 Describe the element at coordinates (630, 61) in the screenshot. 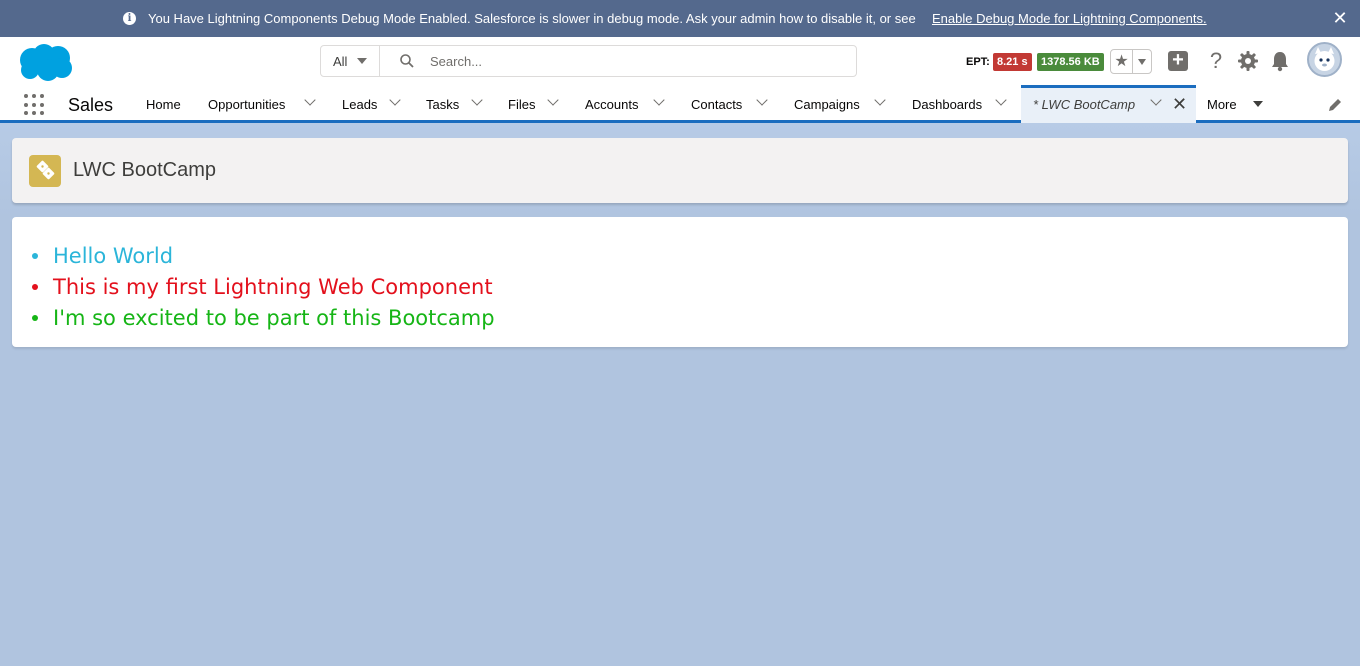

I see `search-input` at that location.